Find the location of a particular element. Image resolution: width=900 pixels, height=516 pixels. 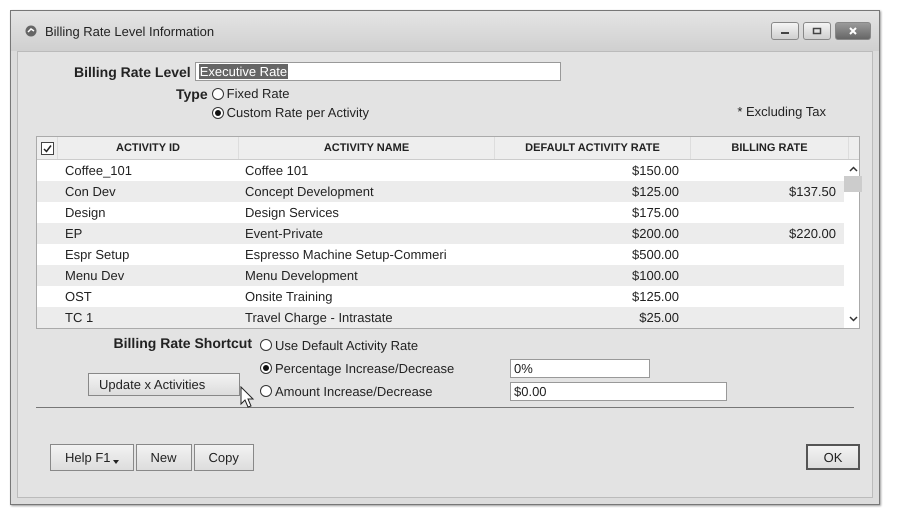

select-all-checkbox is located at coordinates (47, 148).